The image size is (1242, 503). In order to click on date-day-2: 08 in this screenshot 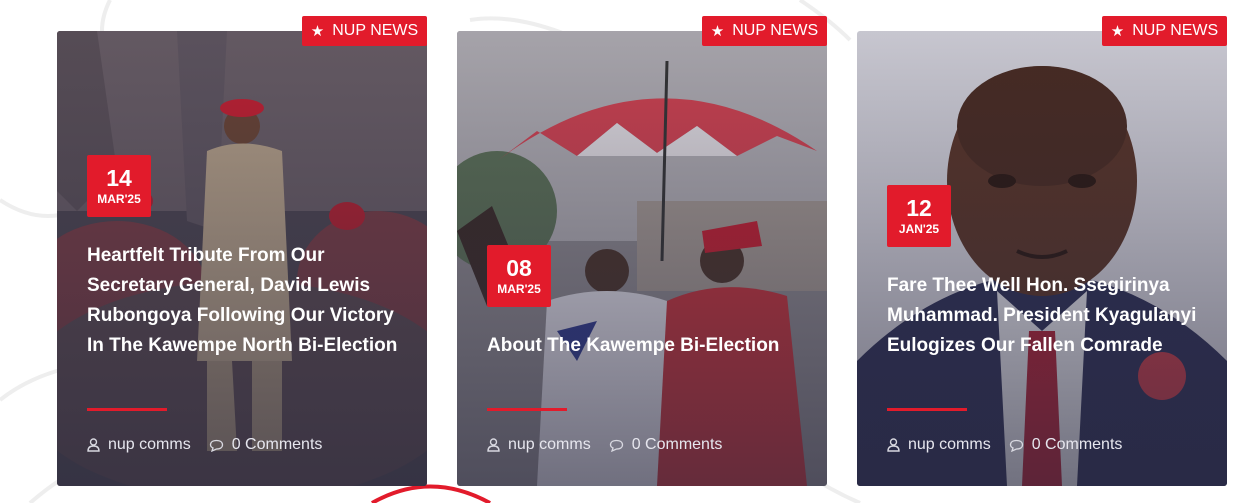, I will do `click(519, 268)`.